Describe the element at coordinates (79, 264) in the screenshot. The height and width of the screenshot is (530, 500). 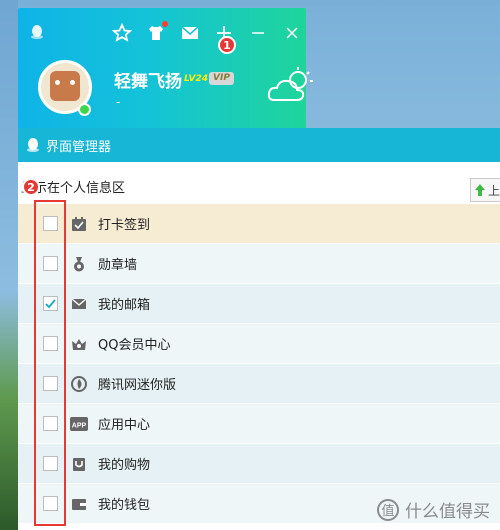
I see `medal-icon` at that location.